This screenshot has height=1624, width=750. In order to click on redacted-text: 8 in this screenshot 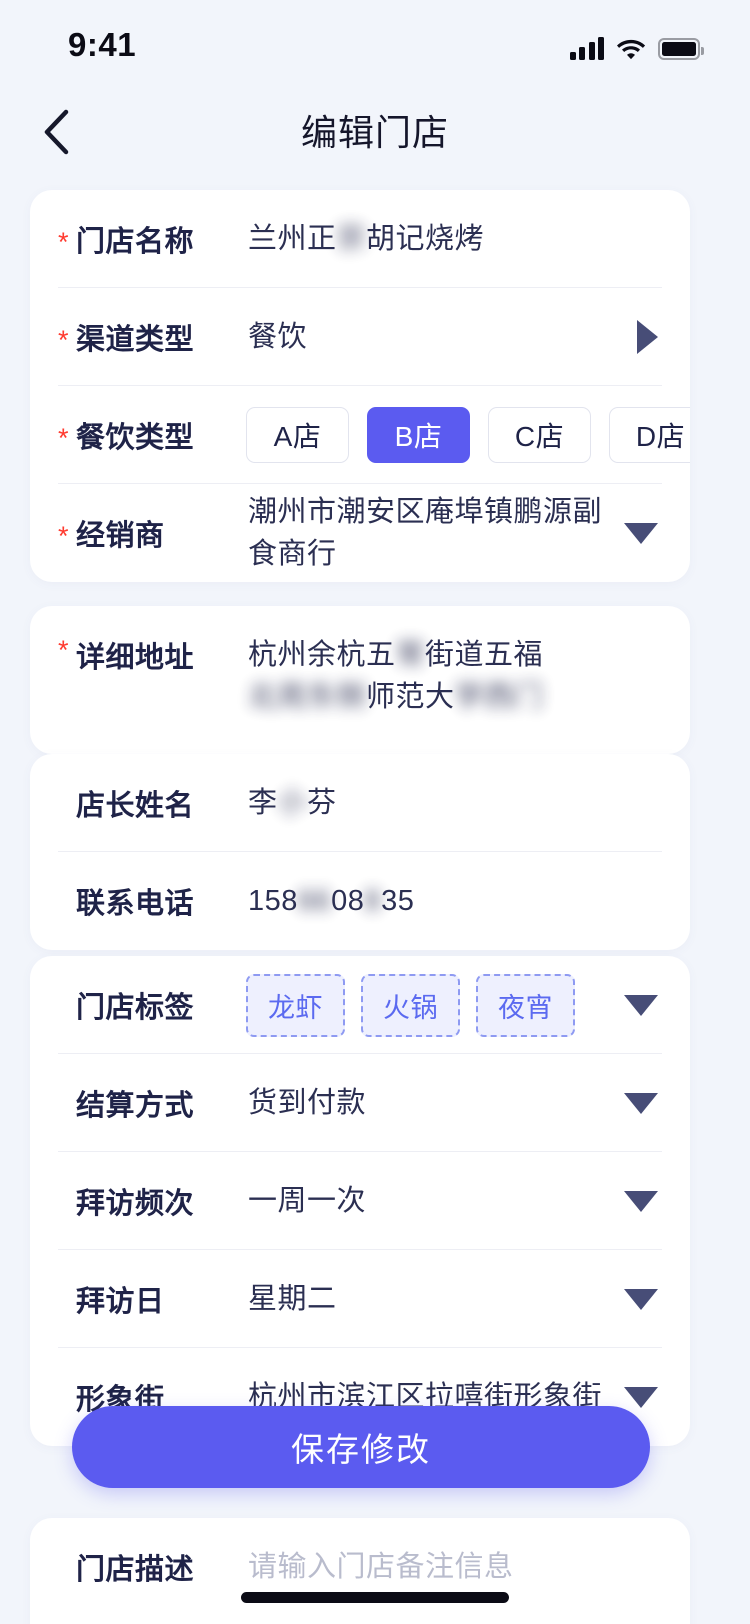, I will do `click(373, 900)`.